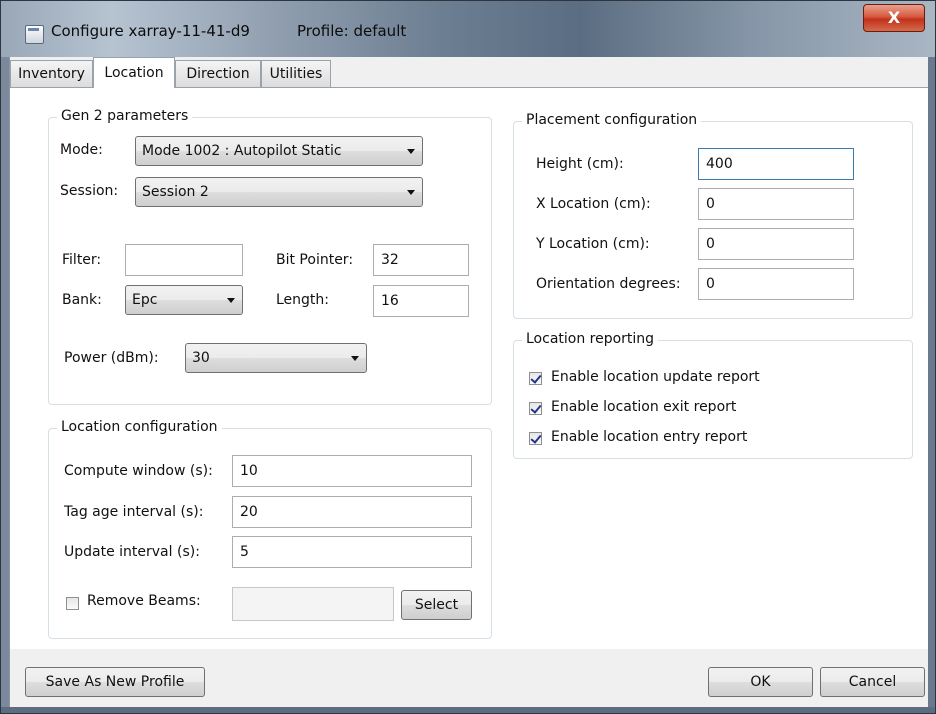  I want to click on filter-label: Filter:, so click(82, 260).